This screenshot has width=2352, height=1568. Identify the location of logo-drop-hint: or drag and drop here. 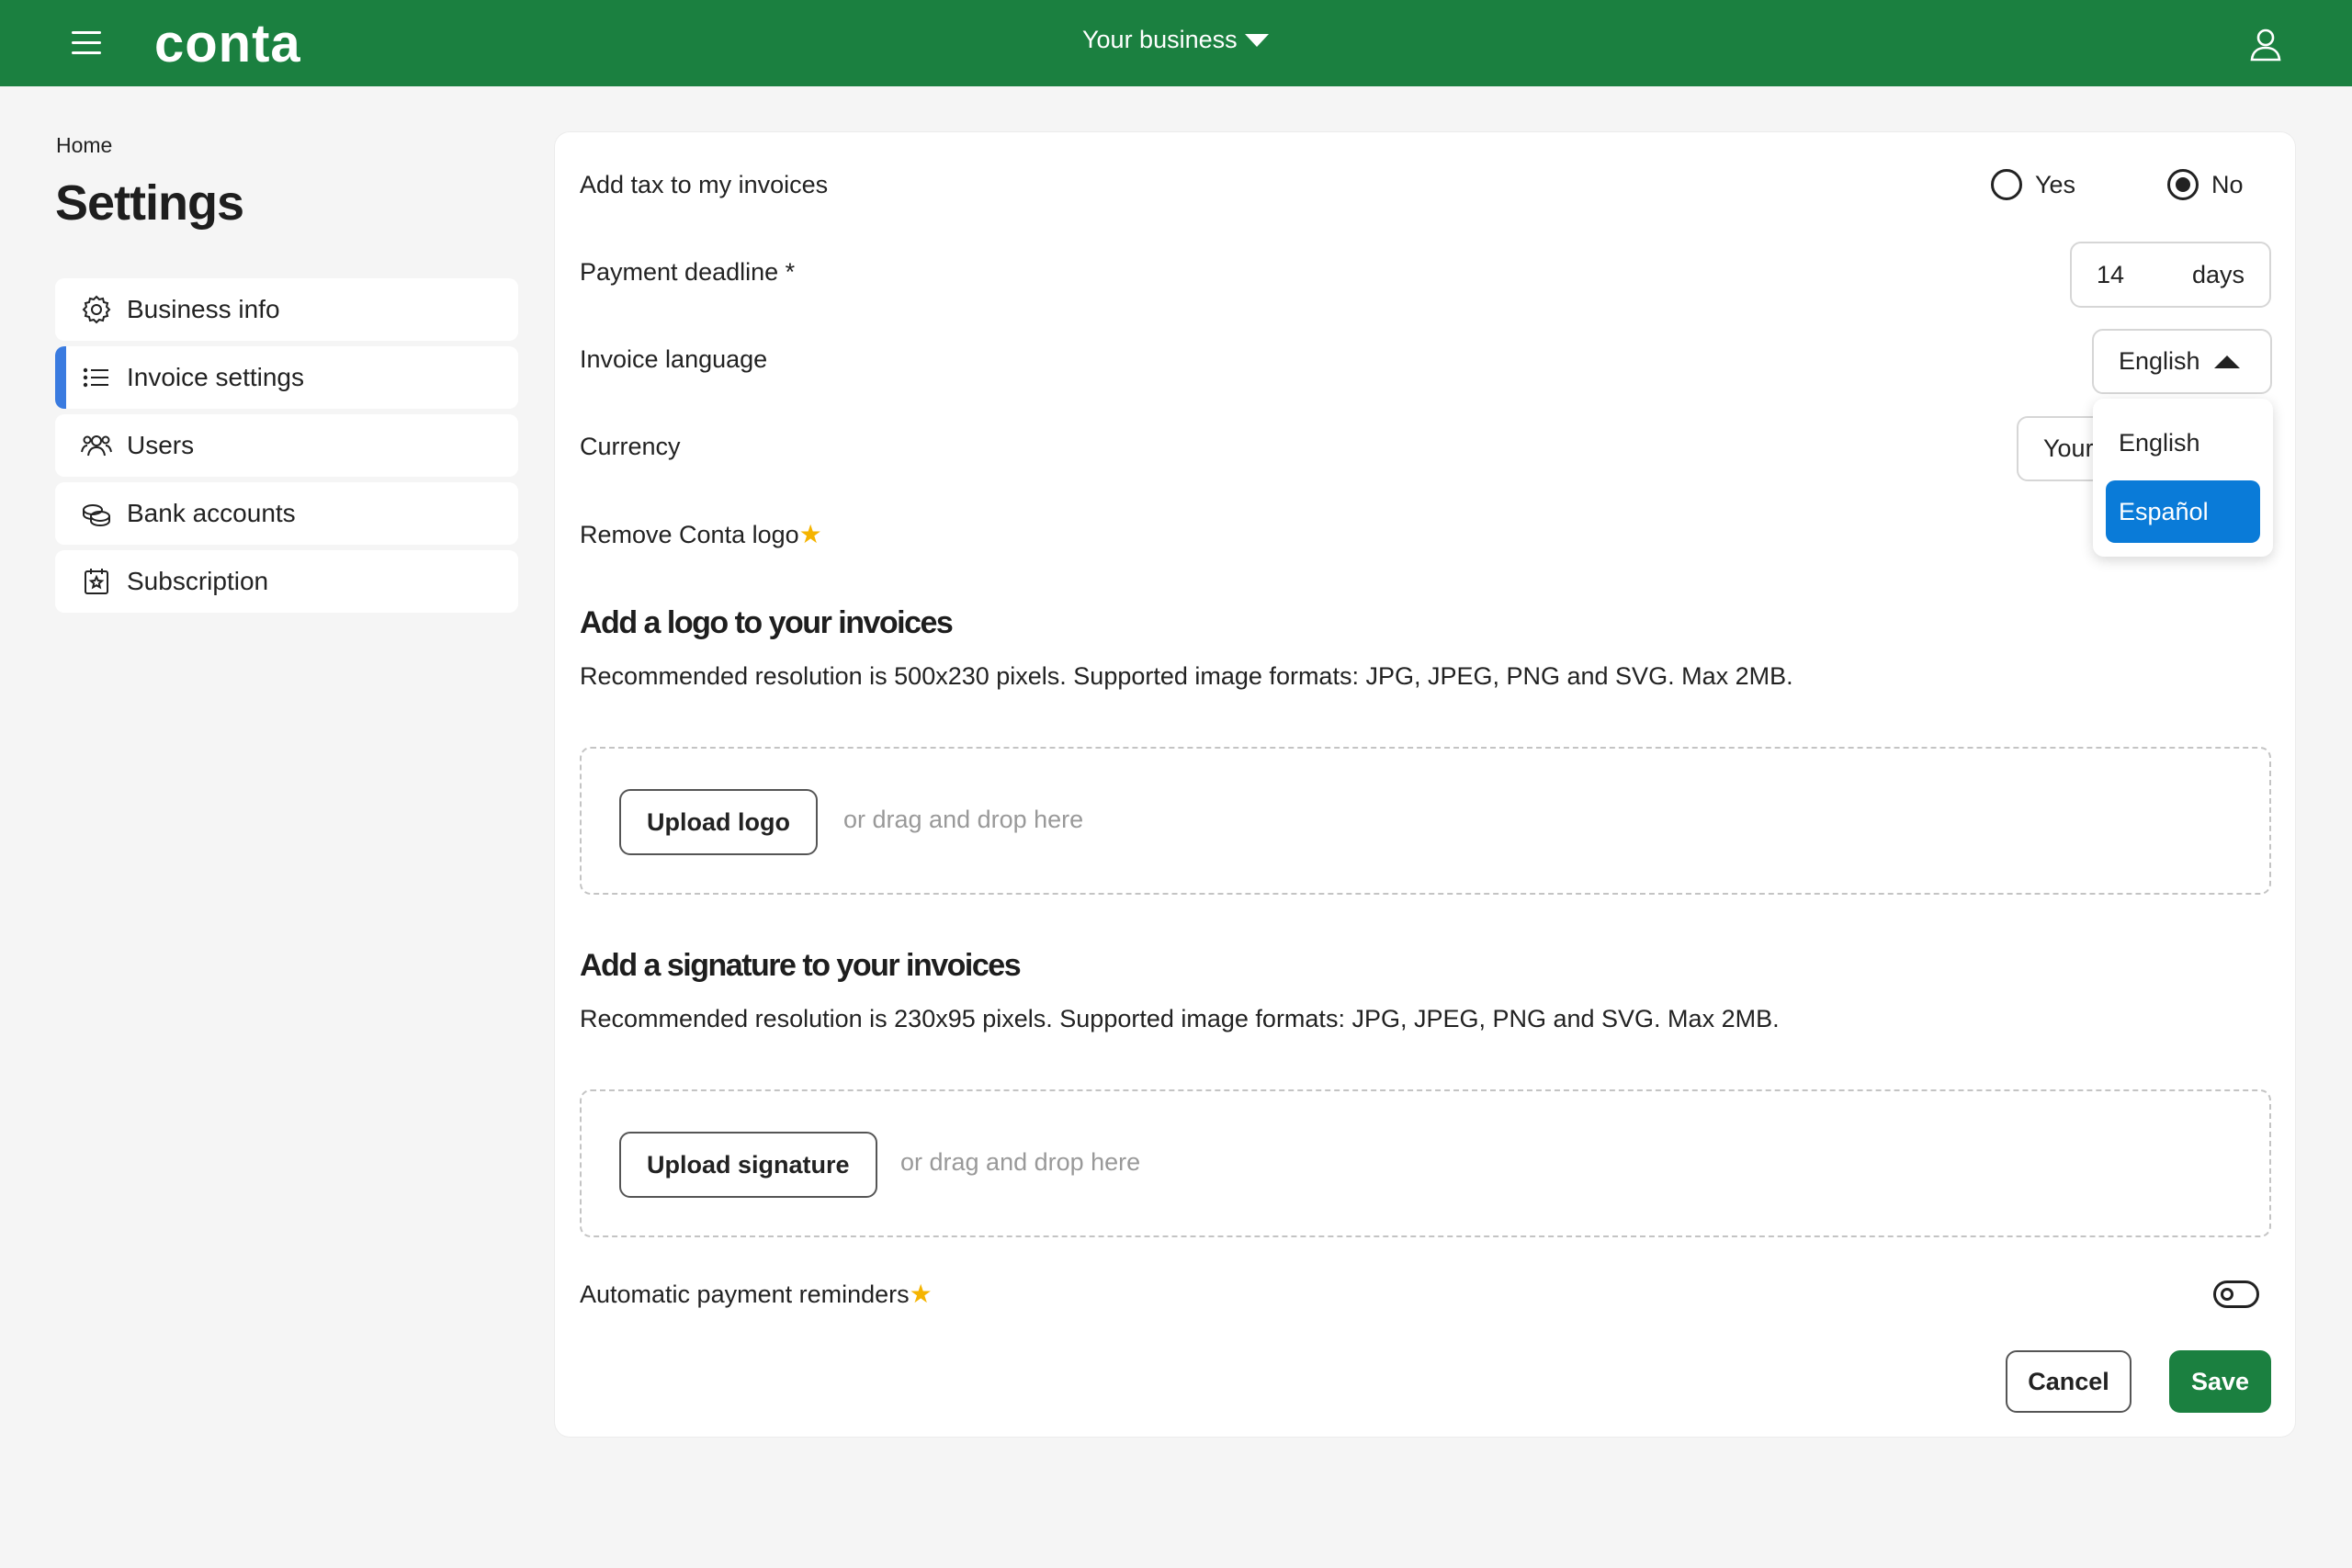
(963, 820).